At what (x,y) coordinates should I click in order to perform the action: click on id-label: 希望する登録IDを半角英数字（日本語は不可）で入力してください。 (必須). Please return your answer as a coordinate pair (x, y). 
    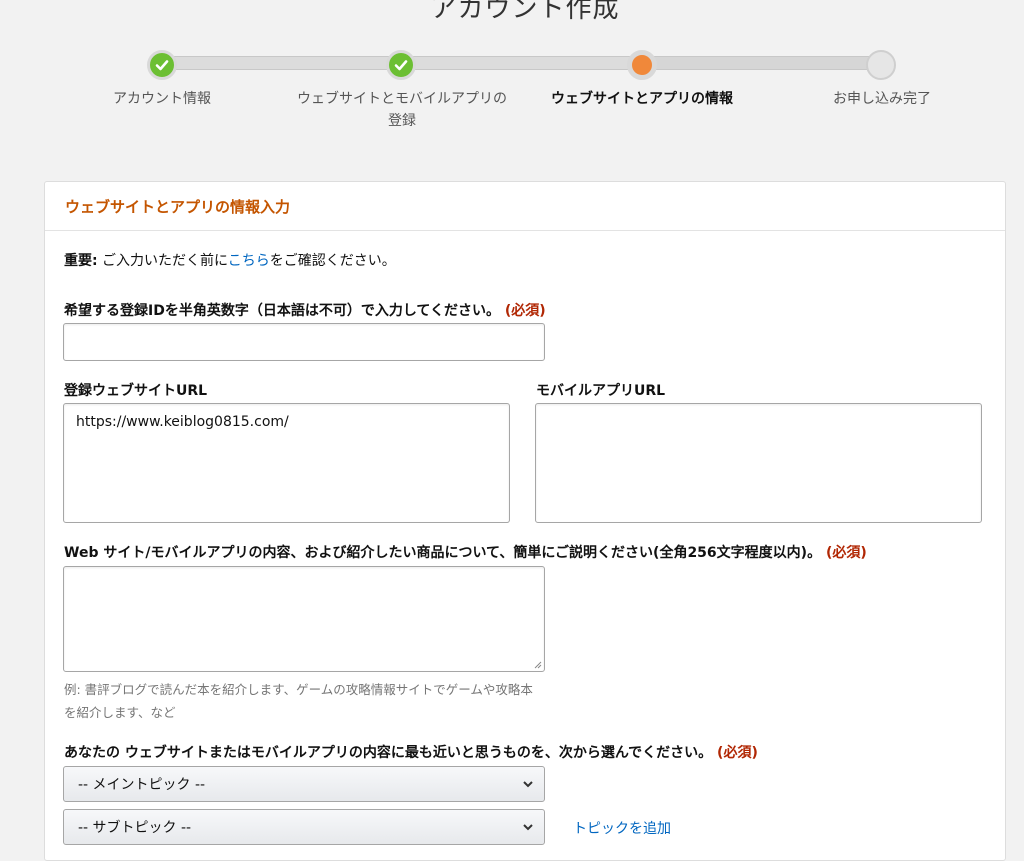
    Looking at the image, I should click on (305, 310).